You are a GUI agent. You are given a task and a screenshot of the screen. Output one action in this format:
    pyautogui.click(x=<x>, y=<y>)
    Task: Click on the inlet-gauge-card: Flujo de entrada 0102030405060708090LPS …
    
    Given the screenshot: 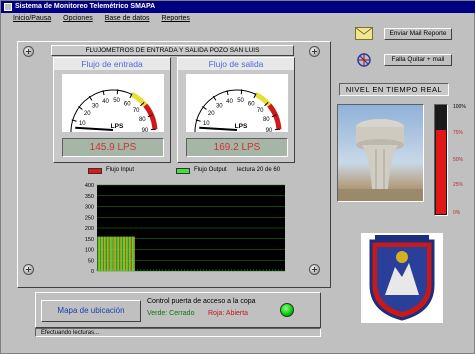 What is the action you would take?
    pyautogui.click(x=112, y=110)
    